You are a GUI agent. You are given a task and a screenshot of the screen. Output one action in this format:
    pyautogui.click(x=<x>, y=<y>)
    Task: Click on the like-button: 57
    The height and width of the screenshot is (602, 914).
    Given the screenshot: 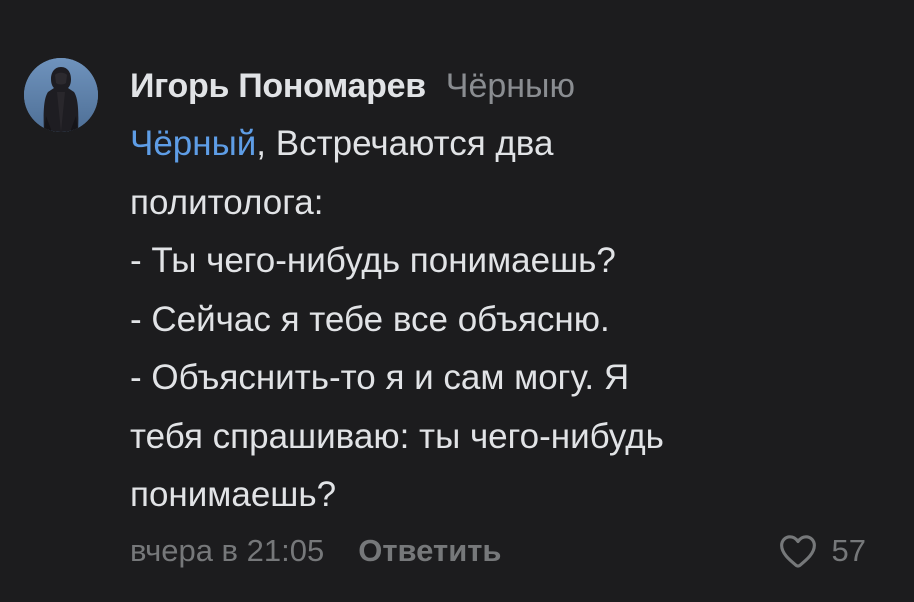 What is the action you would take?
    pyautogui.click(x=822, y=551)
    